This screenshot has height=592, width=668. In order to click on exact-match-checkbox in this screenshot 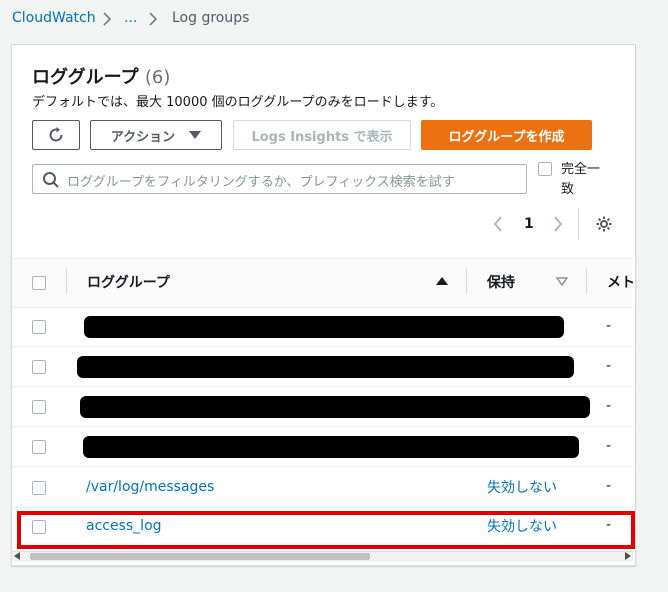, I will do `click(545, 169)`.